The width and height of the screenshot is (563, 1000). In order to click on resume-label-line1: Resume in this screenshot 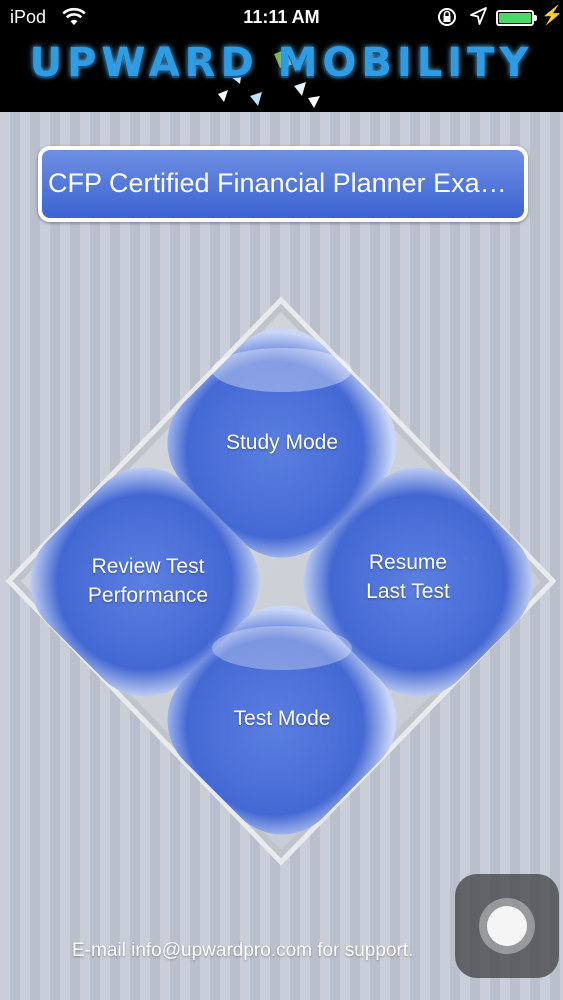, I will do `click(408, 562)`.